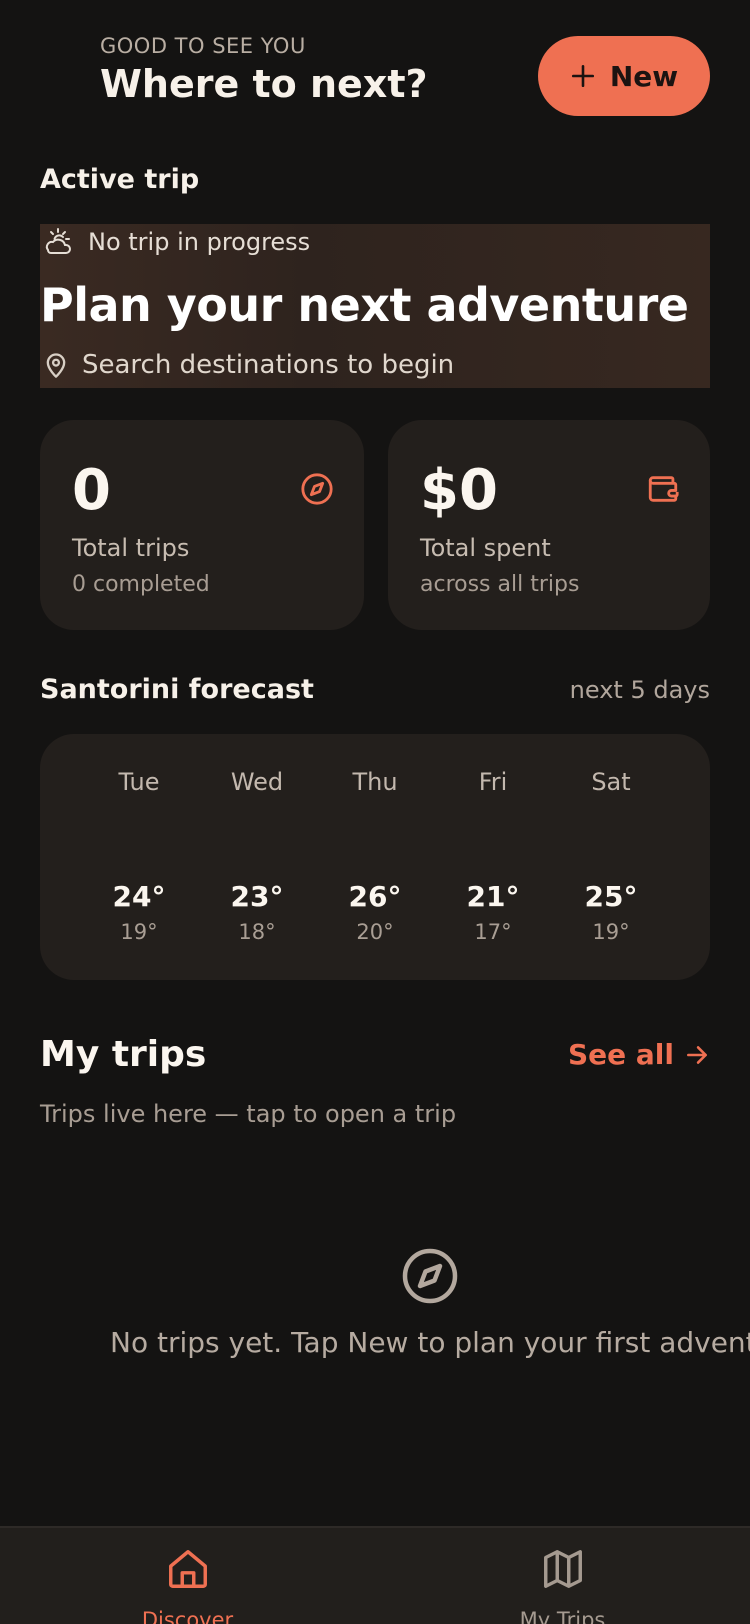 This screenshot has width=750, height=1624. I want to click on my-trips-subtitle: Trips live here — tap to open a trip, so click(248, 1114).